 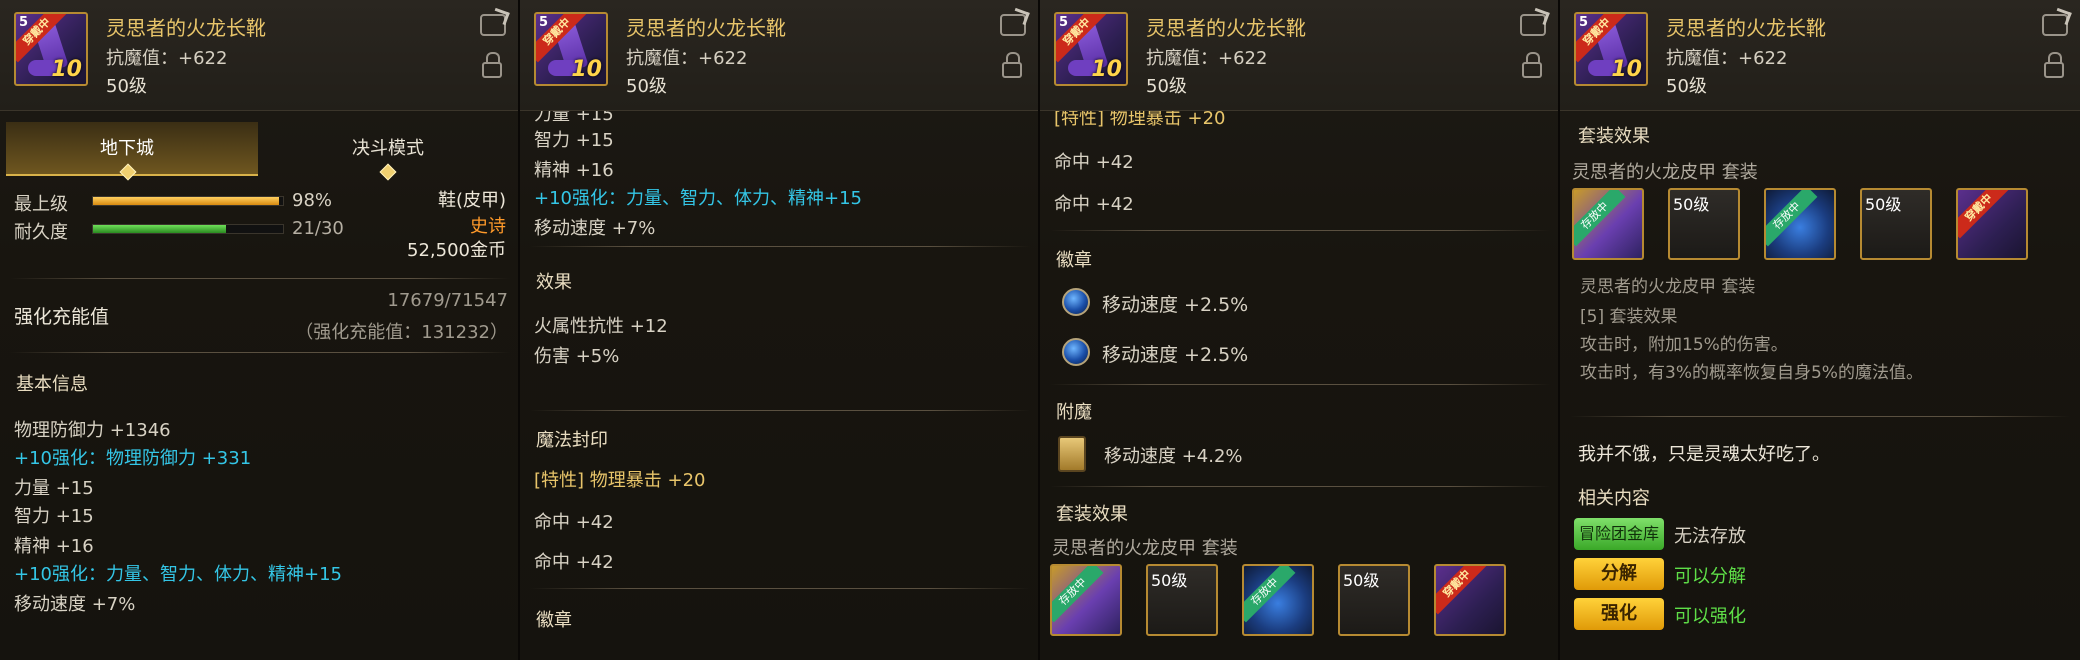 What do you see at coordinates (1684, 345) in the screenshot?
I see `set-bonus-line: 攻击时，附加15%的伤害。` at bounding box center [1684, 345].